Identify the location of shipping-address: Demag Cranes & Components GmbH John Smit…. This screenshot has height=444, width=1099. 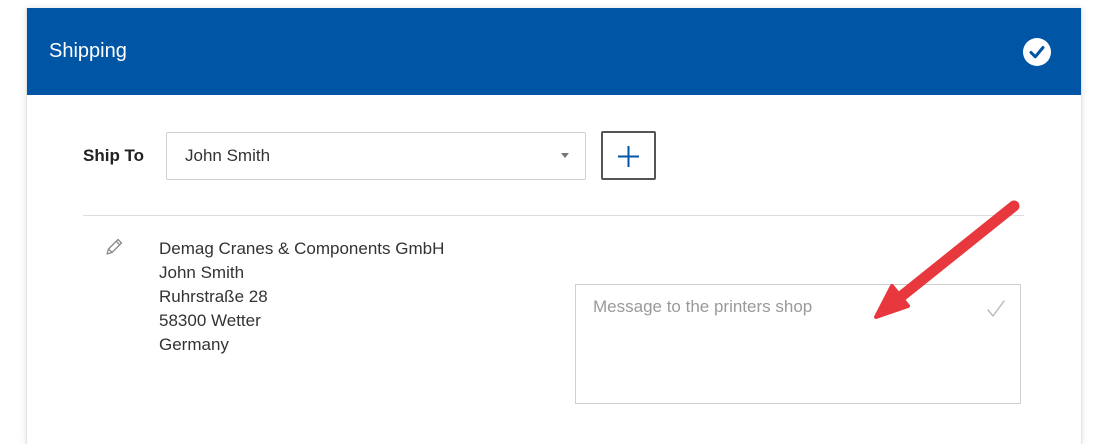
(301, 297).